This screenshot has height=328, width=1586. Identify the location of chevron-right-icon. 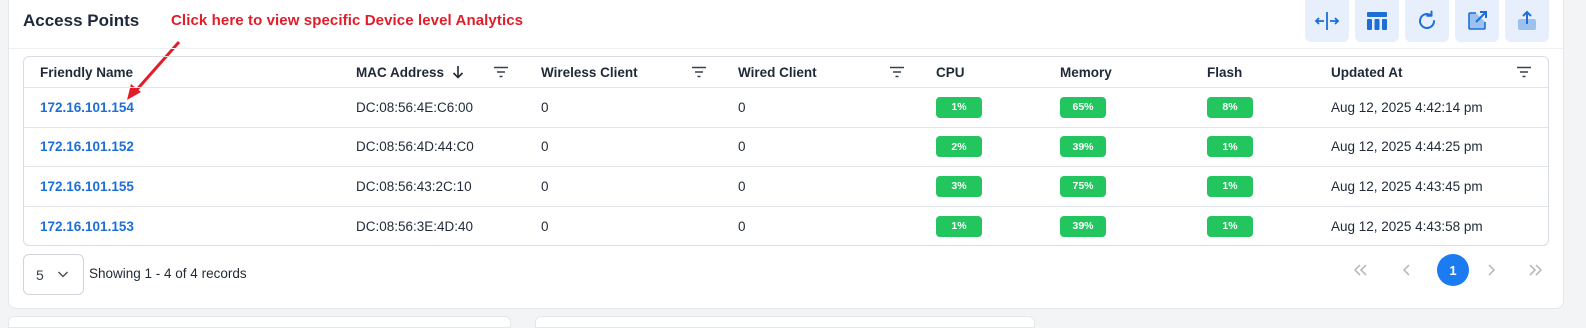
(1492, 270).